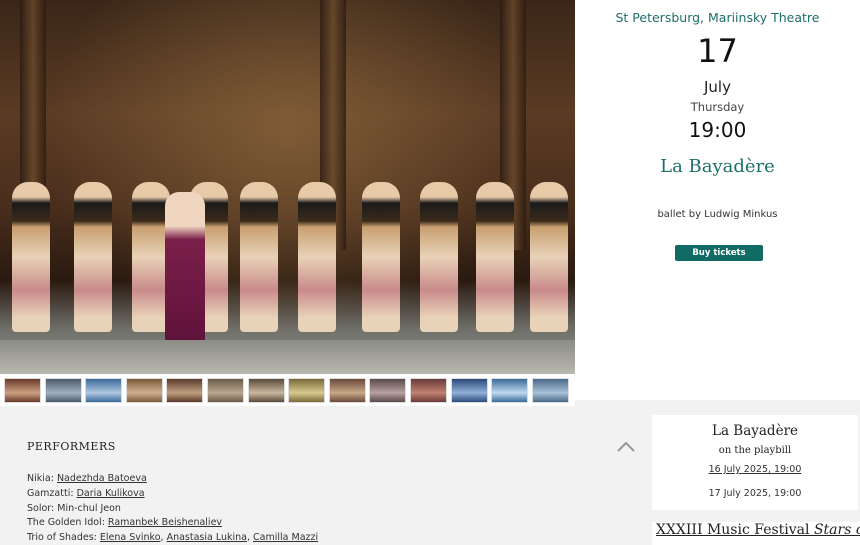 This screenshot has height=545, width=860. What do you see at coordinates (717, 166) in the screenshot?
I see `event-title: La Bayadère` at bounding box center [717, 166].